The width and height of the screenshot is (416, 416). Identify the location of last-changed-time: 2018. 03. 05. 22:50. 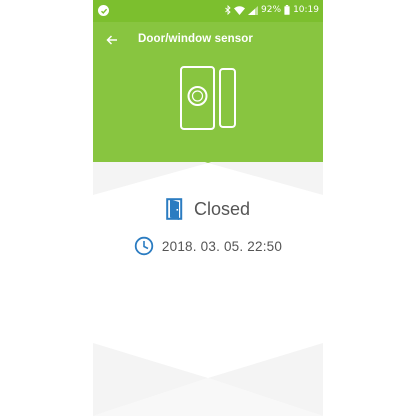
(222, 246).